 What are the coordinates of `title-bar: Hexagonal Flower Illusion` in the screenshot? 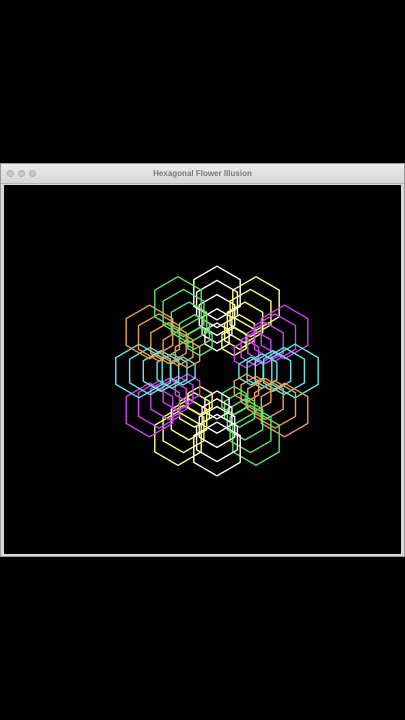 It's located at (202, 174).